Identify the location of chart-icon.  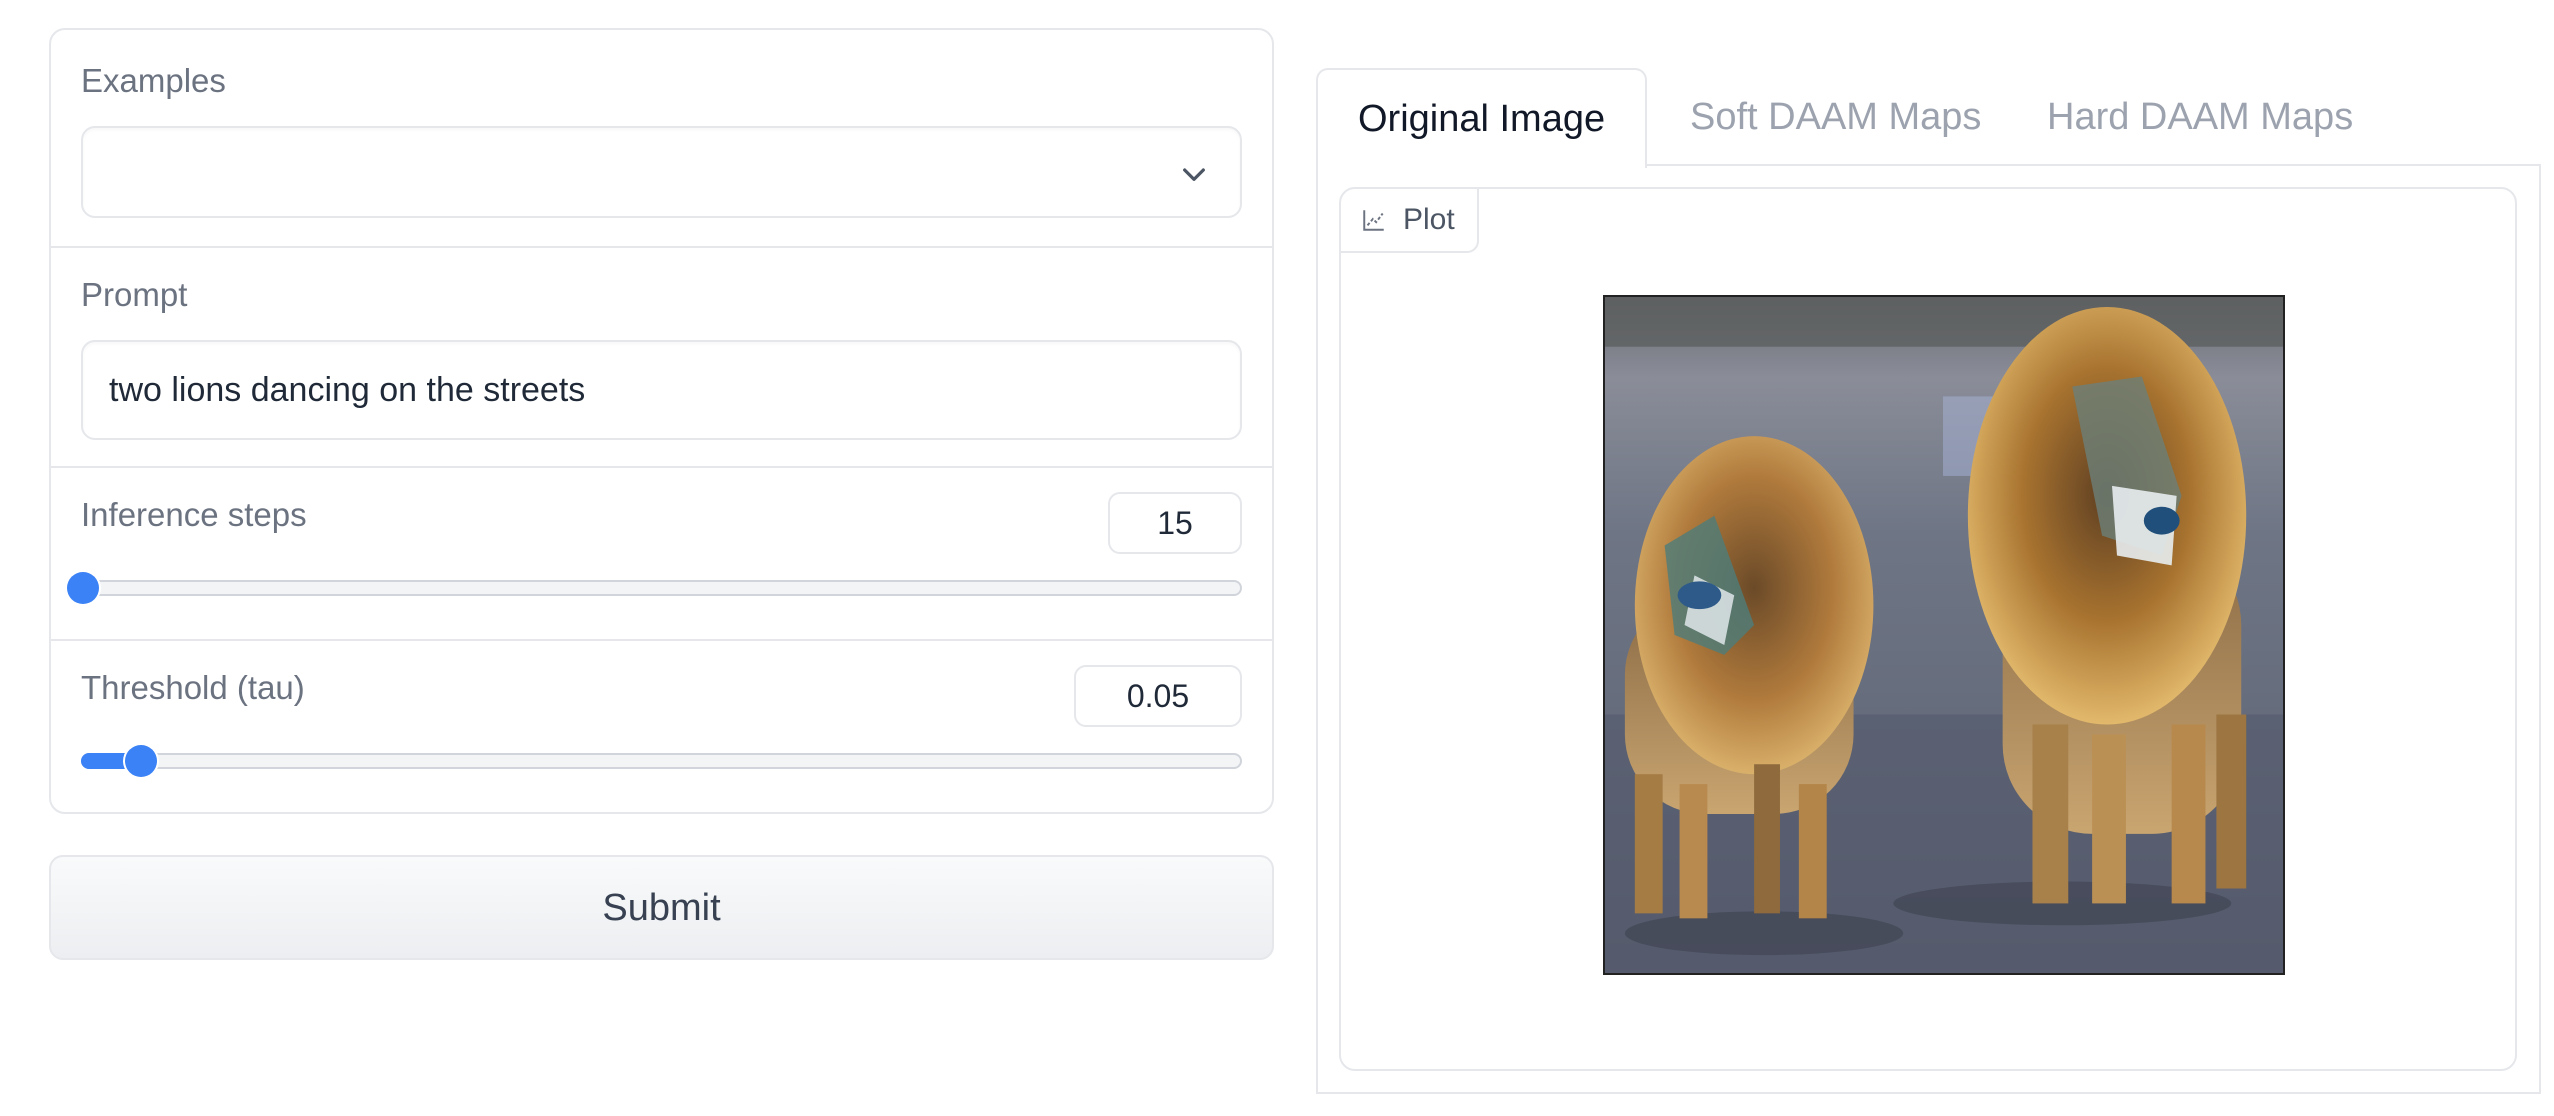
(1373, 220).